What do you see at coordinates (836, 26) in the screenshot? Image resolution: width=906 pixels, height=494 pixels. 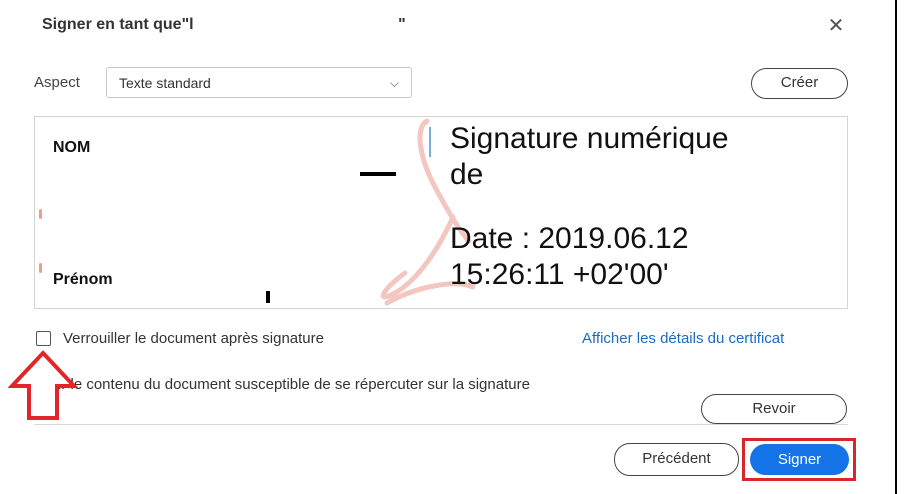 I see `close-icon: ✕` at bounding box center [836, 26].